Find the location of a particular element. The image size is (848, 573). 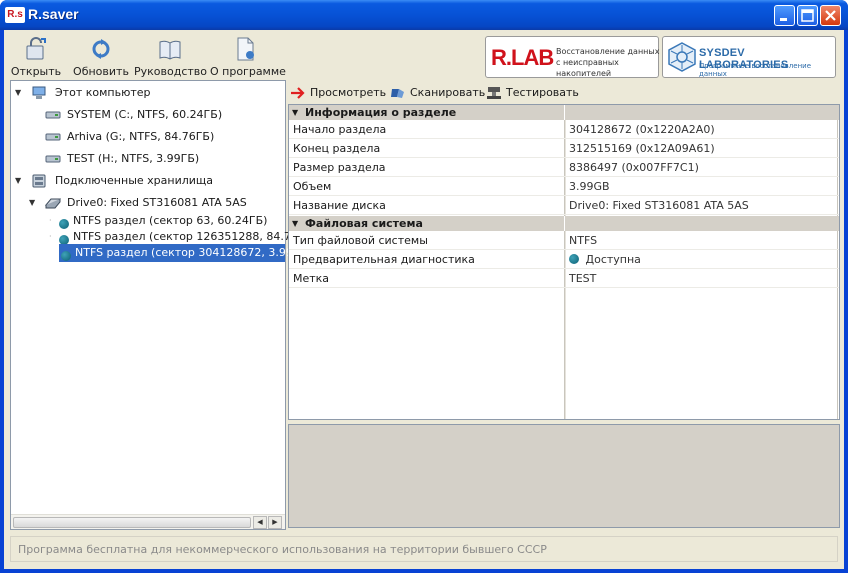

tree-node-drive0: ▼ Drive0: Fixed ST316081 ATA 5AS is located at coordinates (154, 203).